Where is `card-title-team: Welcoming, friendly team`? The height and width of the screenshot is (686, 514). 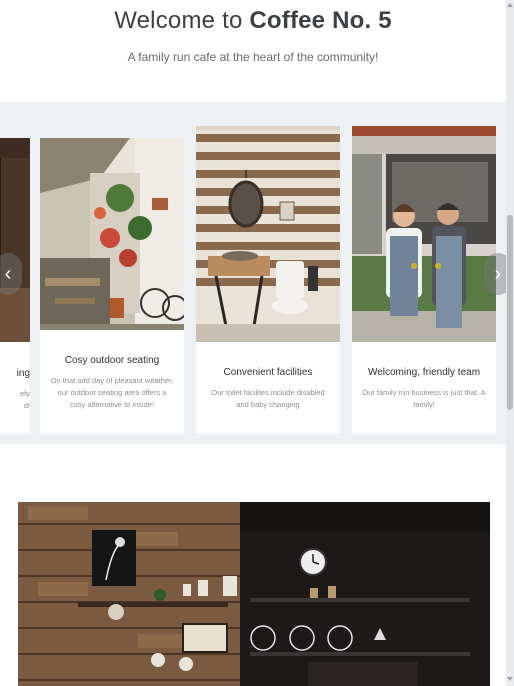
card-title-team: Welcoming, friendly team is located at coordinates (424, 372).